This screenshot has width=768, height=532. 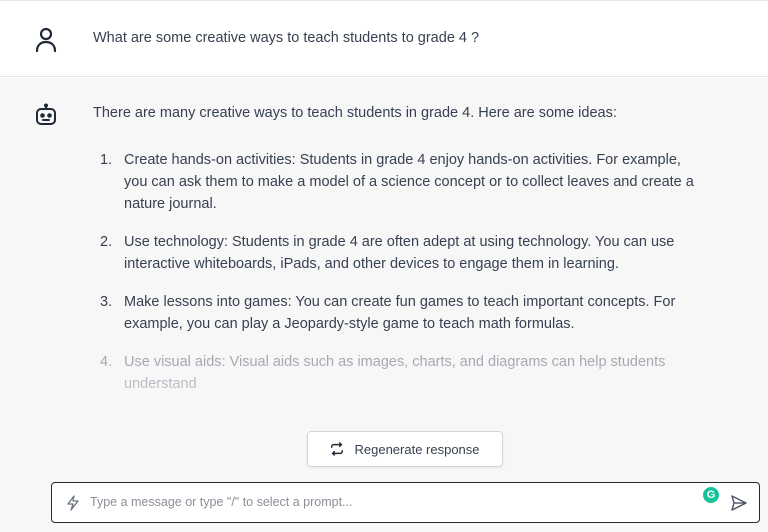 I want to click on bot-icon, so click(x=46, y=114).